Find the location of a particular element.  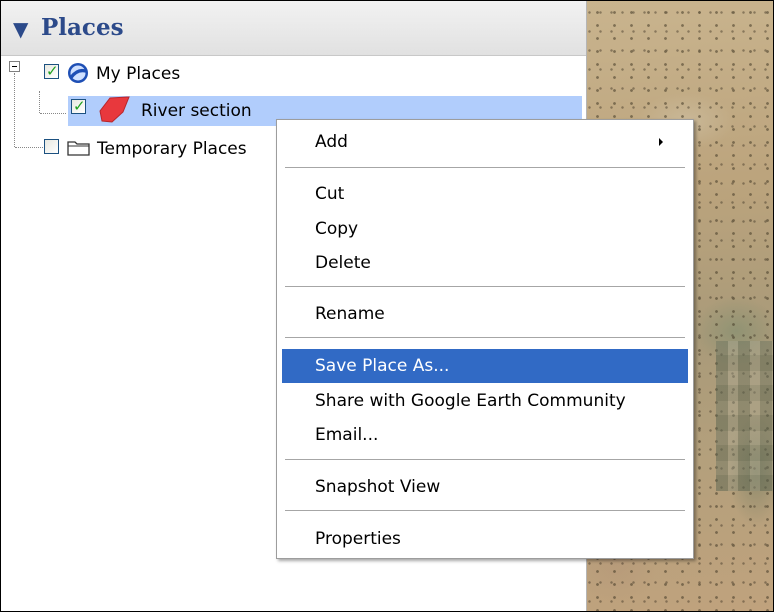

places-panel-title: Places is located at coordinates (82, 27).